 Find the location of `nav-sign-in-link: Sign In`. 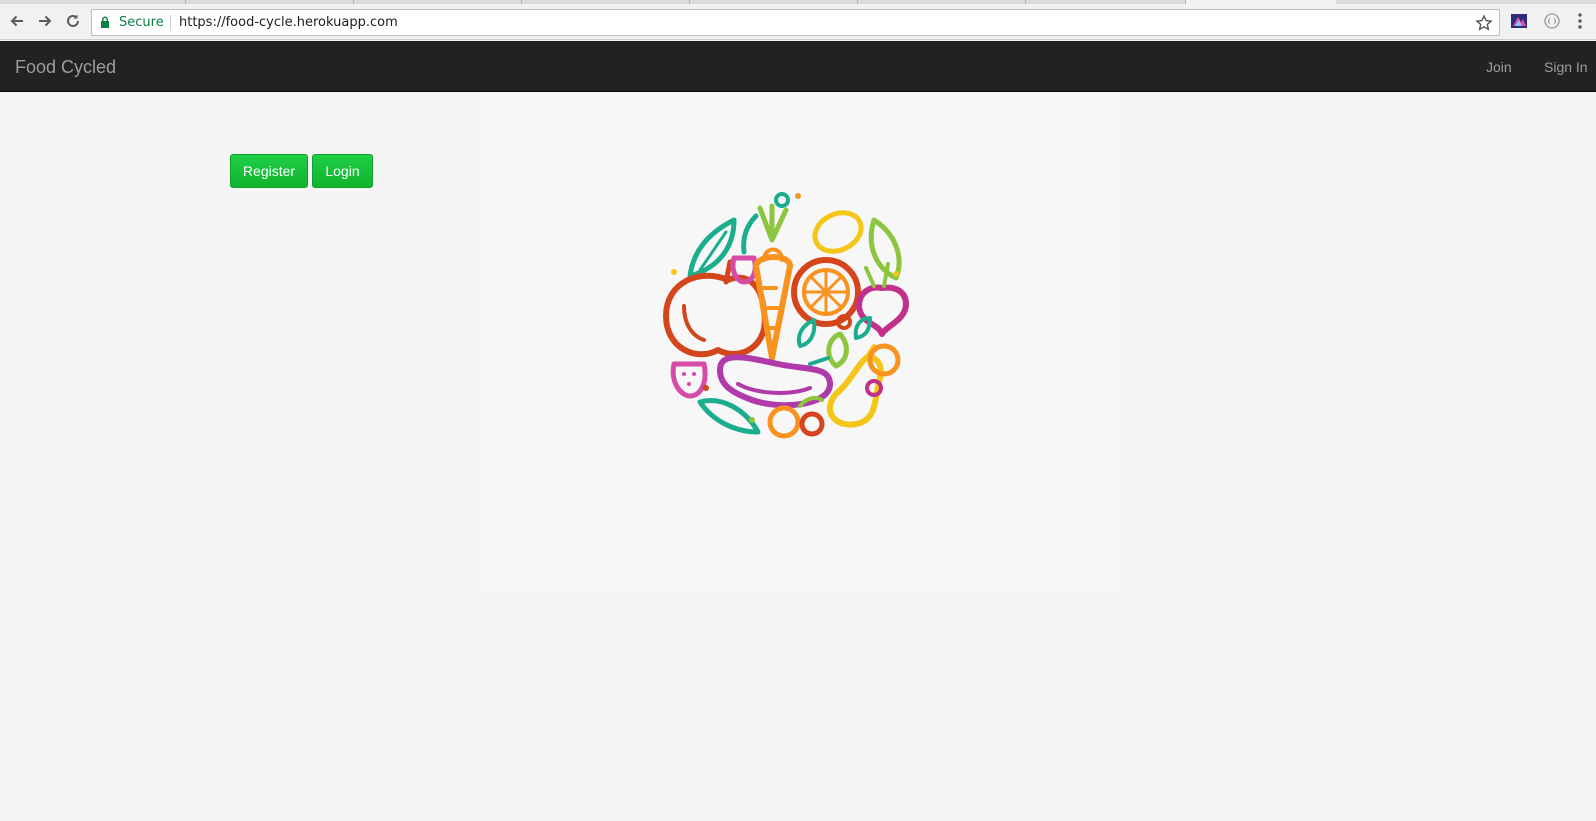

nav-sign-in-link: Sign In is located at coordinates (1566, 67).